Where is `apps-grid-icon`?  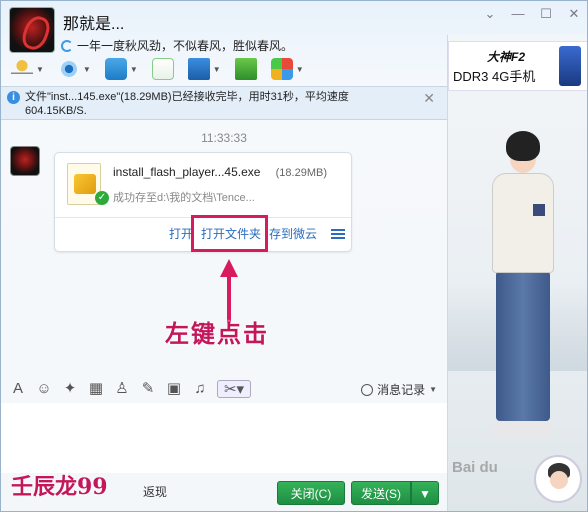 apps-grid-icon is located at coordinates (281, 69).